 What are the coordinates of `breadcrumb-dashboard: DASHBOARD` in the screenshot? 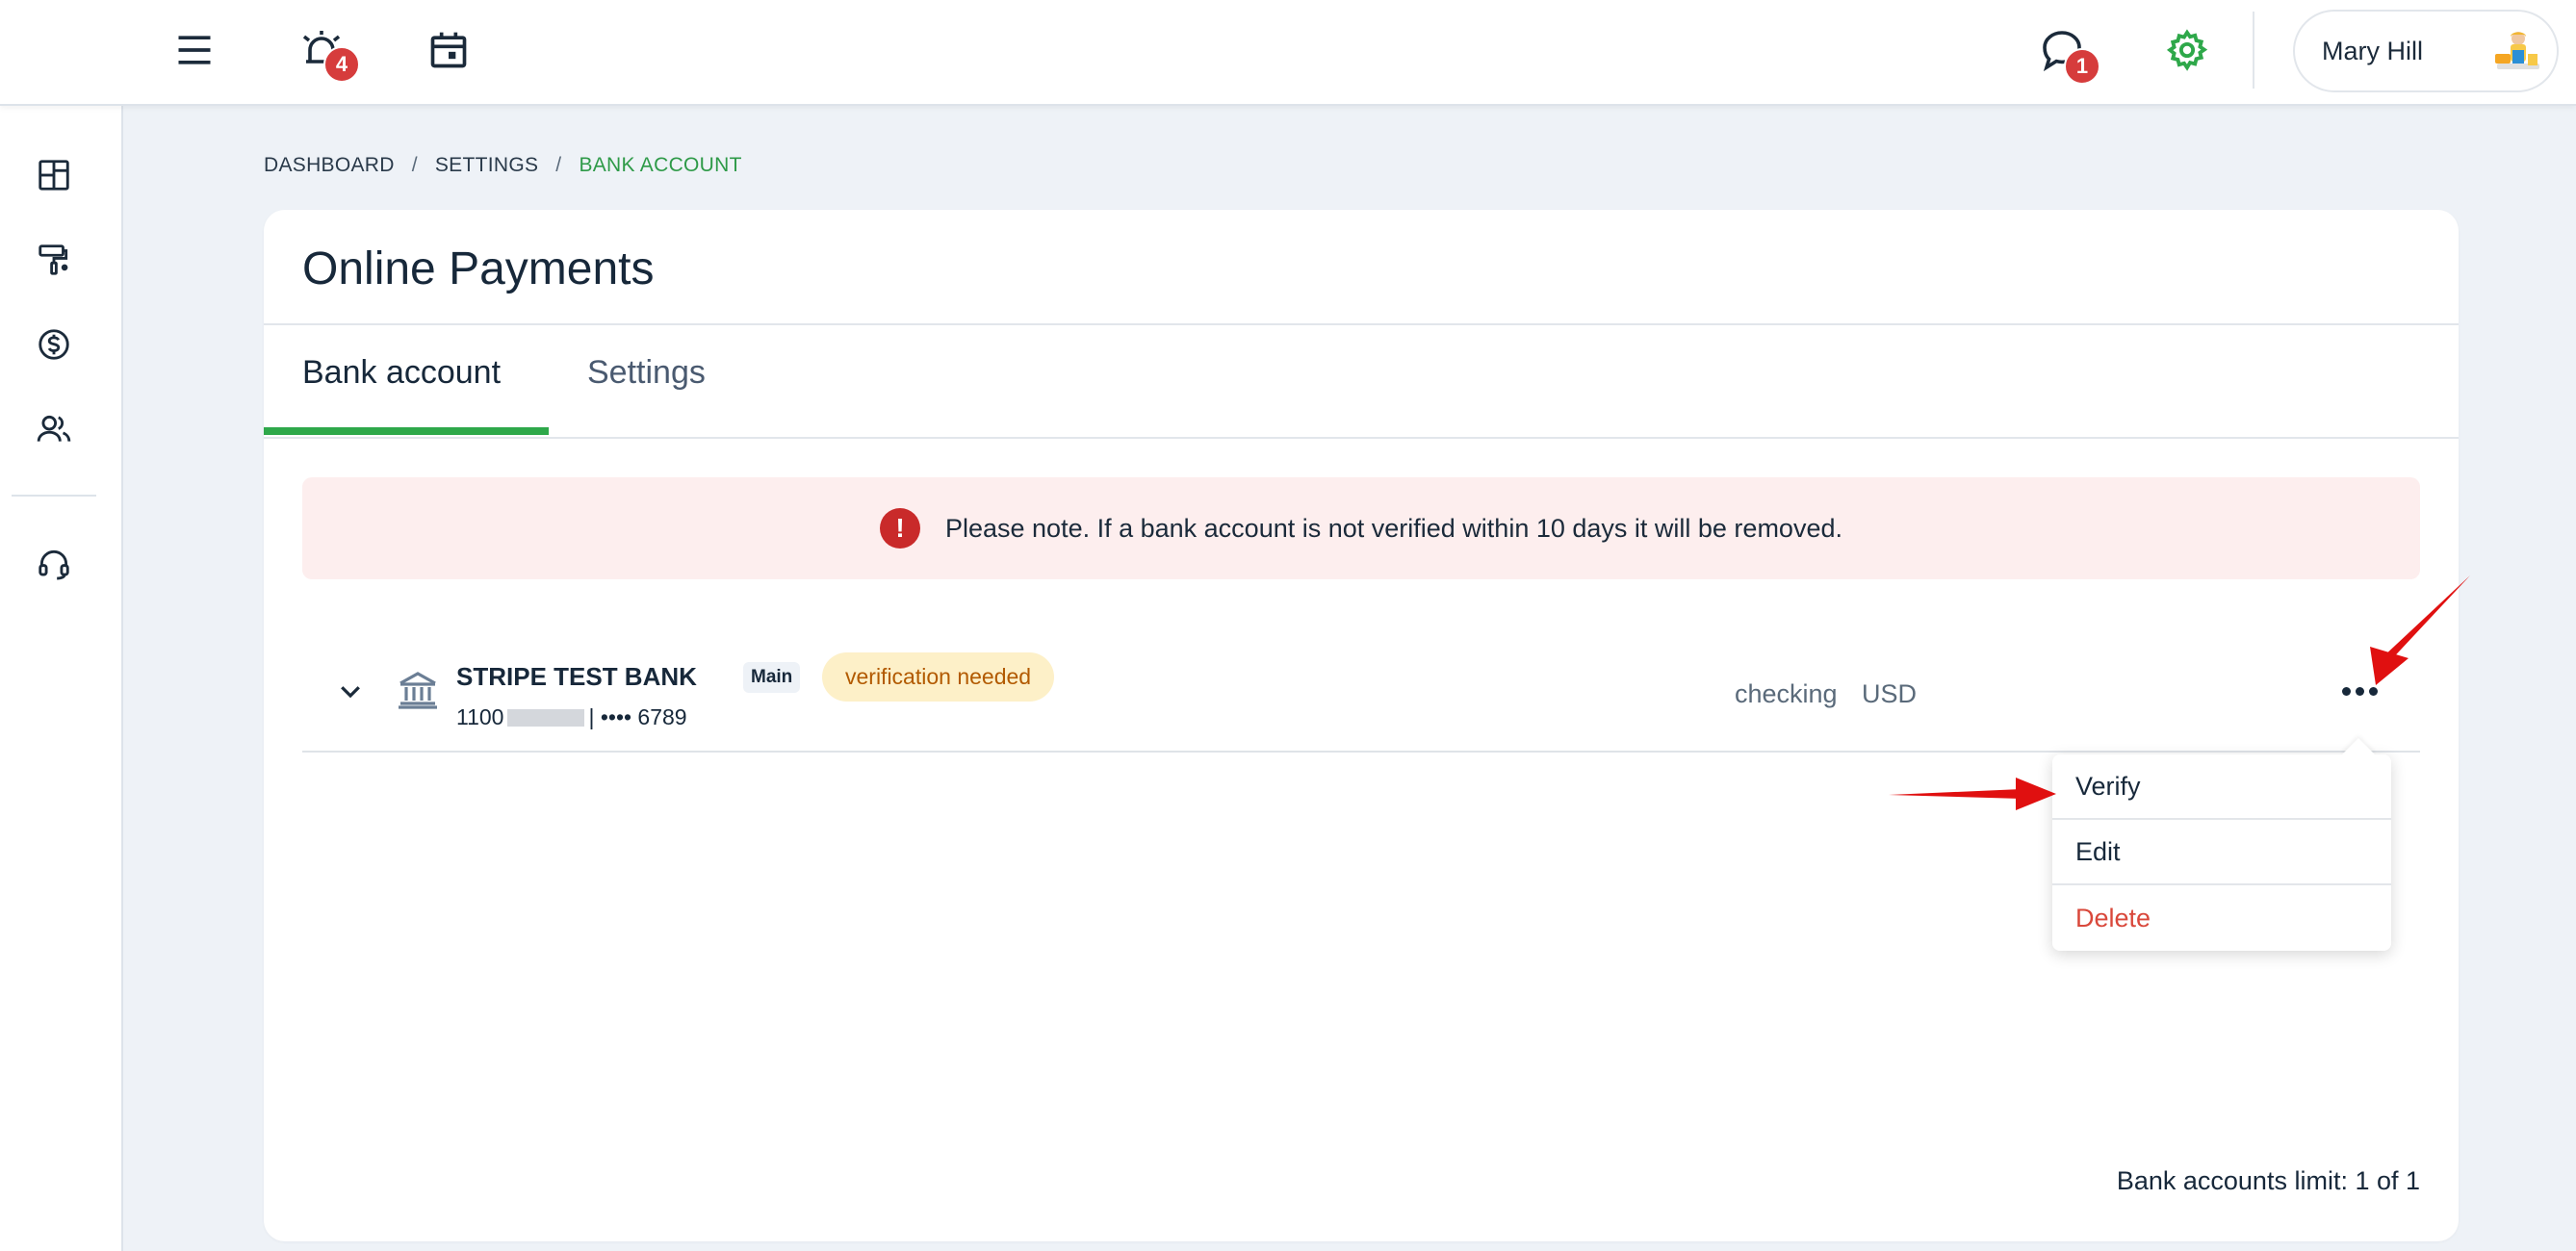 It's located at (330, 165).